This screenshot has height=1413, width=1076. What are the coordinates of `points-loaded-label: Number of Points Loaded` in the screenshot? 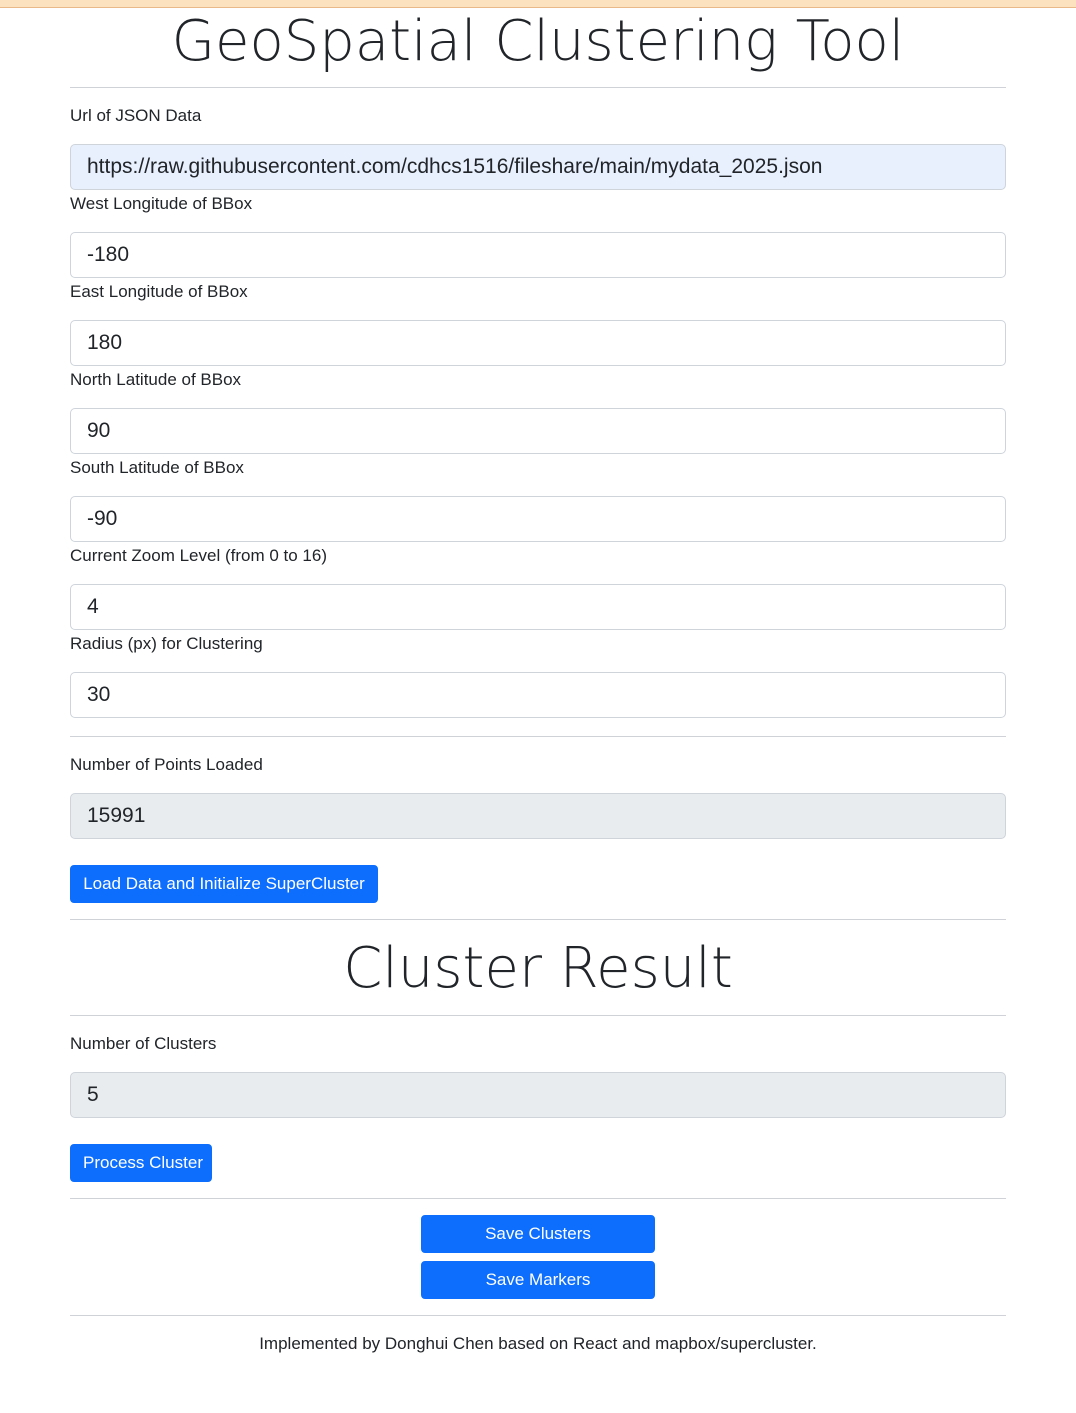 It's located at (166, 764).